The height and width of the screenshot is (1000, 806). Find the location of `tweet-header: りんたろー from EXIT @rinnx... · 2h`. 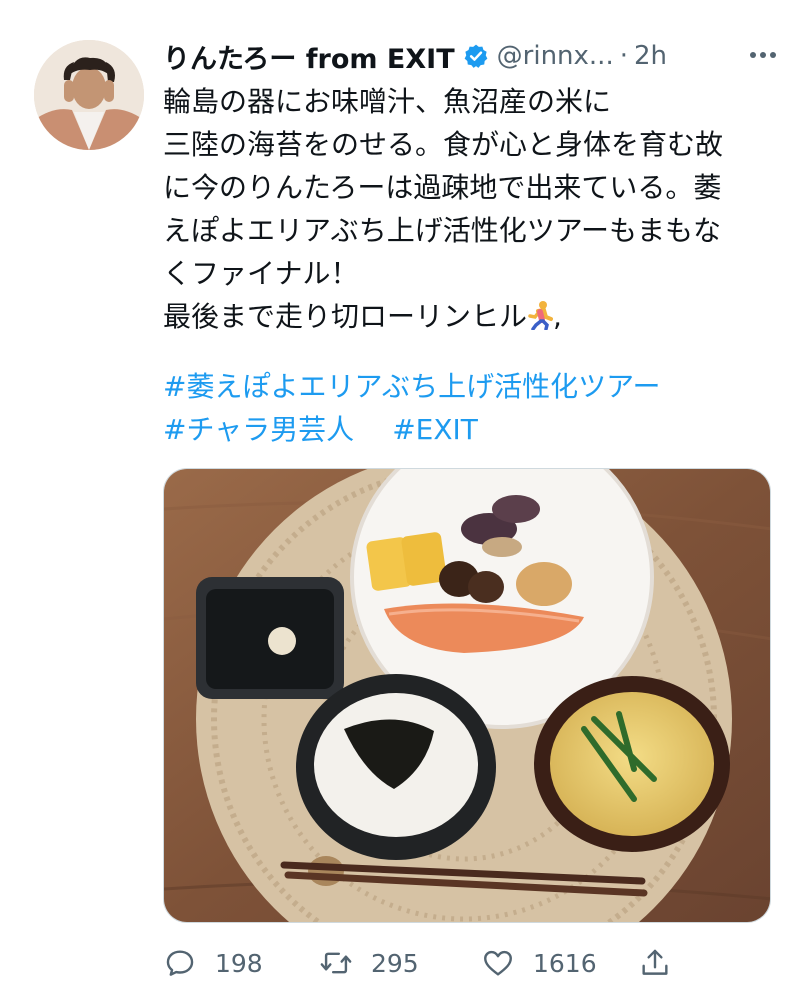

tweet-header: りんたろー from EXIT @rinnx... · 2h is located at coordinates (473, 56).